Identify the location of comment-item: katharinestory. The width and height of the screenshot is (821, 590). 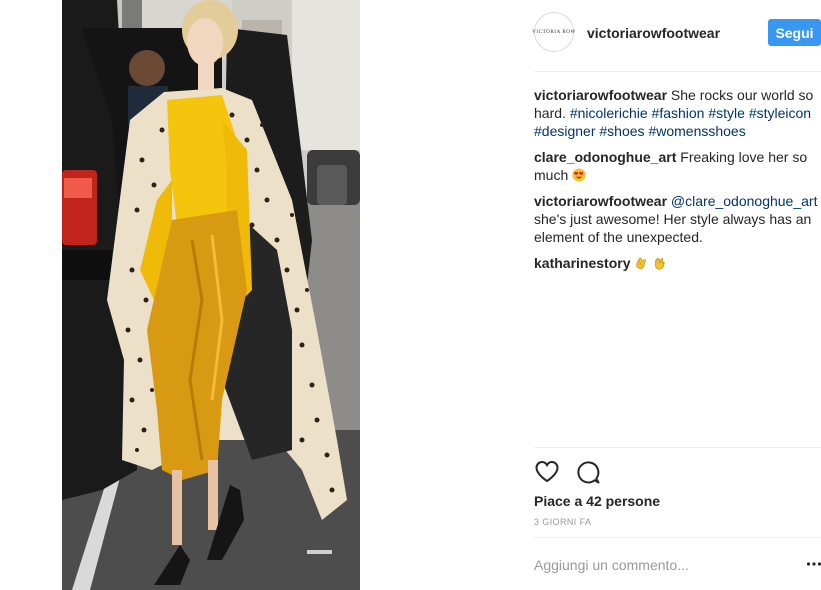
(677, 263).